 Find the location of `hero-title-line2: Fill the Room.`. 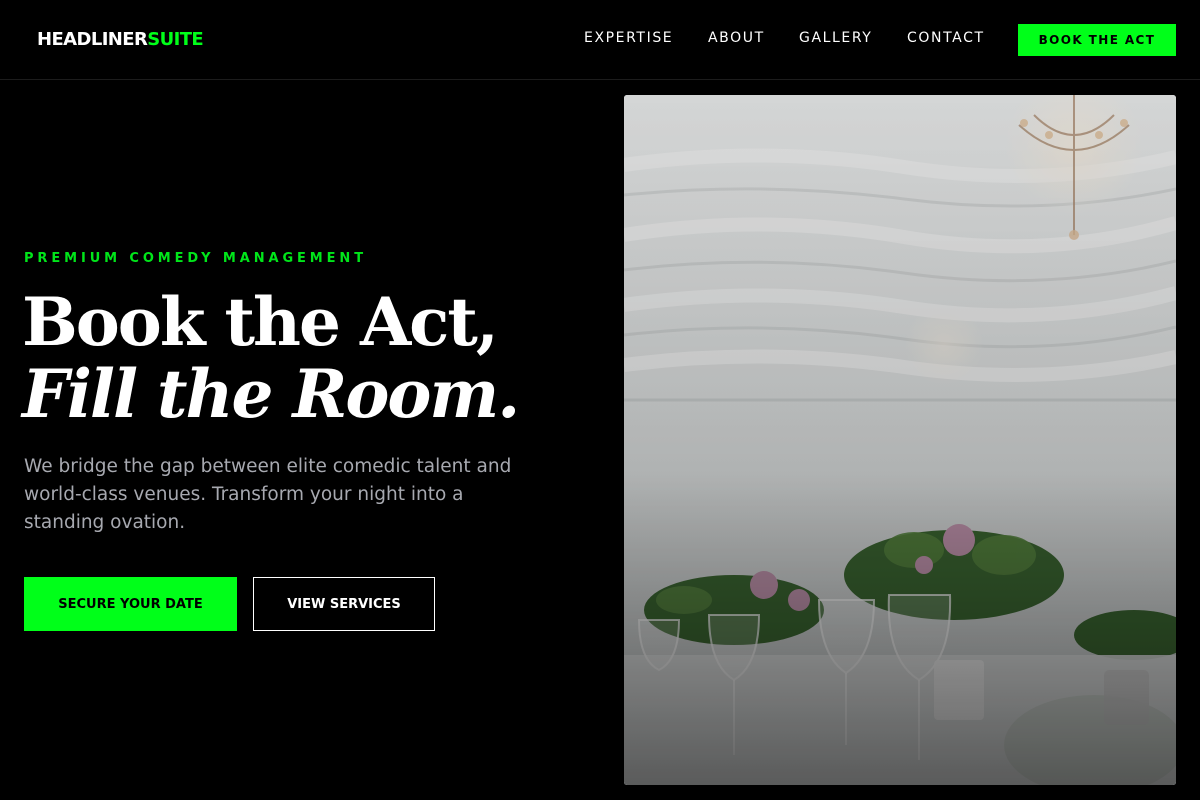

hero-title-line2: Fill the Room. is located at coordinates (271, 394).